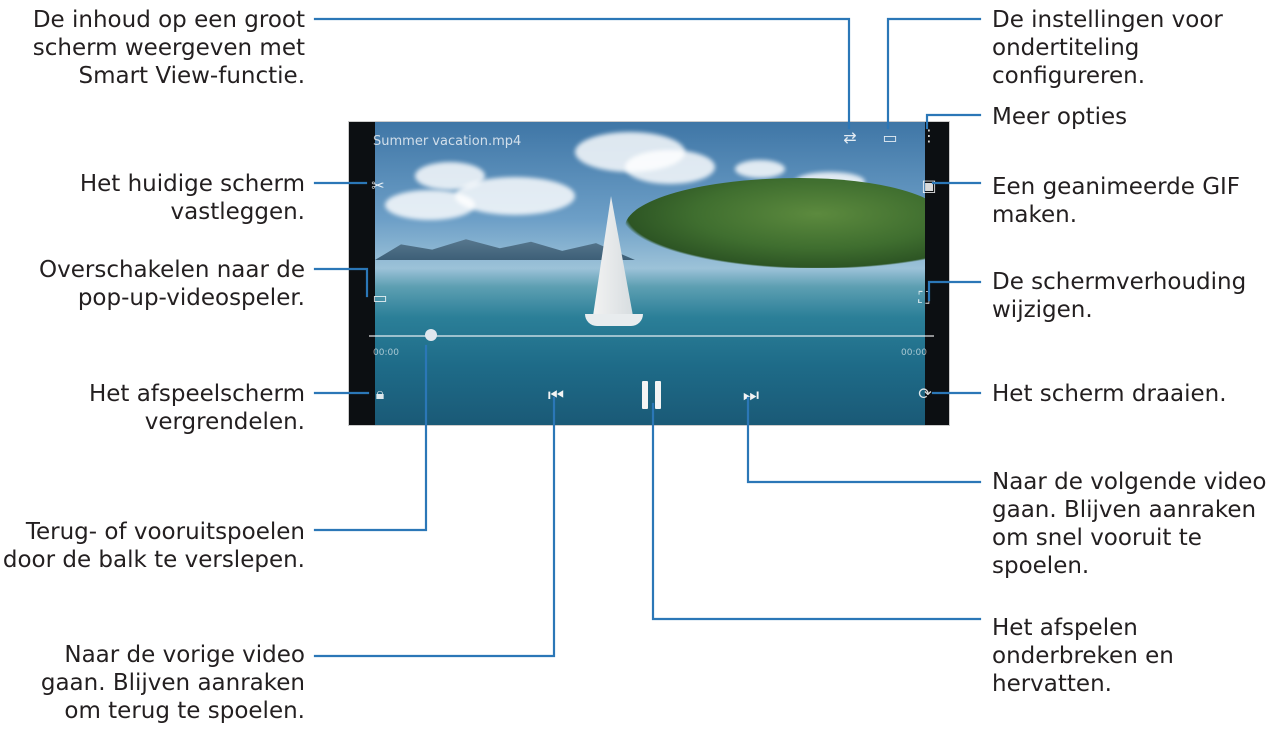 Image resolution: width=1281 pixels, height=730 pixels. What do you see at coordinates (929, 186) in the screenshot?
I see `gif-icon: ▣` at bounding box center [929, 186].